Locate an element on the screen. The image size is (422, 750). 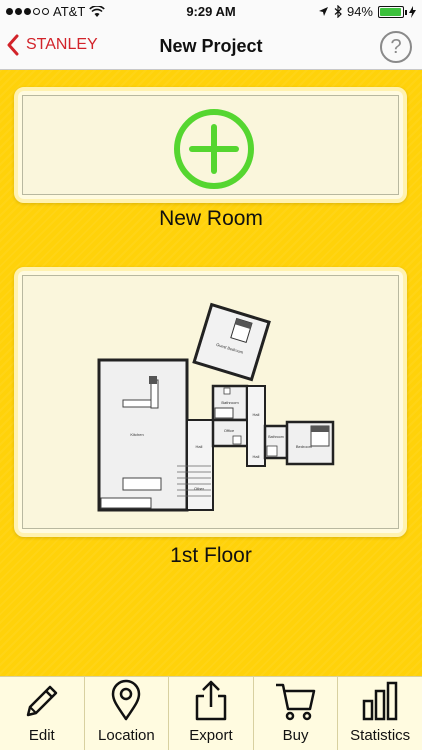
edit-tab: Edit is located at coordinates (42, 713).